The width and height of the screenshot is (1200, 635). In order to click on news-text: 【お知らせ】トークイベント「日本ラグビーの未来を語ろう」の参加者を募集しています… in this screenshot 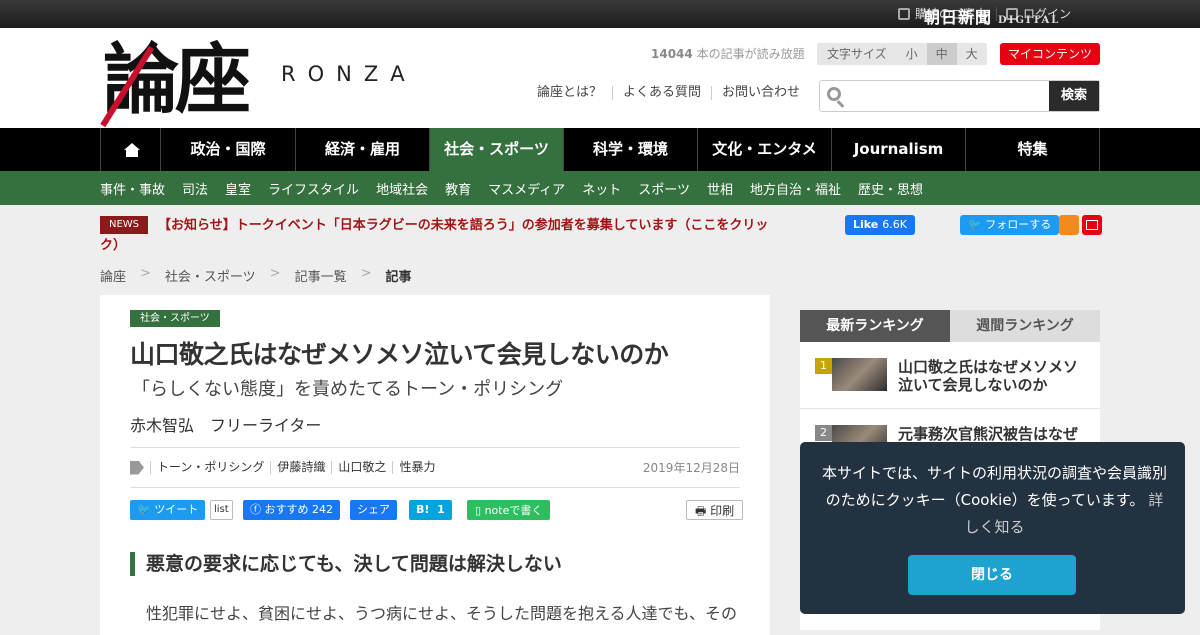, I will do `click(440, 236)`.